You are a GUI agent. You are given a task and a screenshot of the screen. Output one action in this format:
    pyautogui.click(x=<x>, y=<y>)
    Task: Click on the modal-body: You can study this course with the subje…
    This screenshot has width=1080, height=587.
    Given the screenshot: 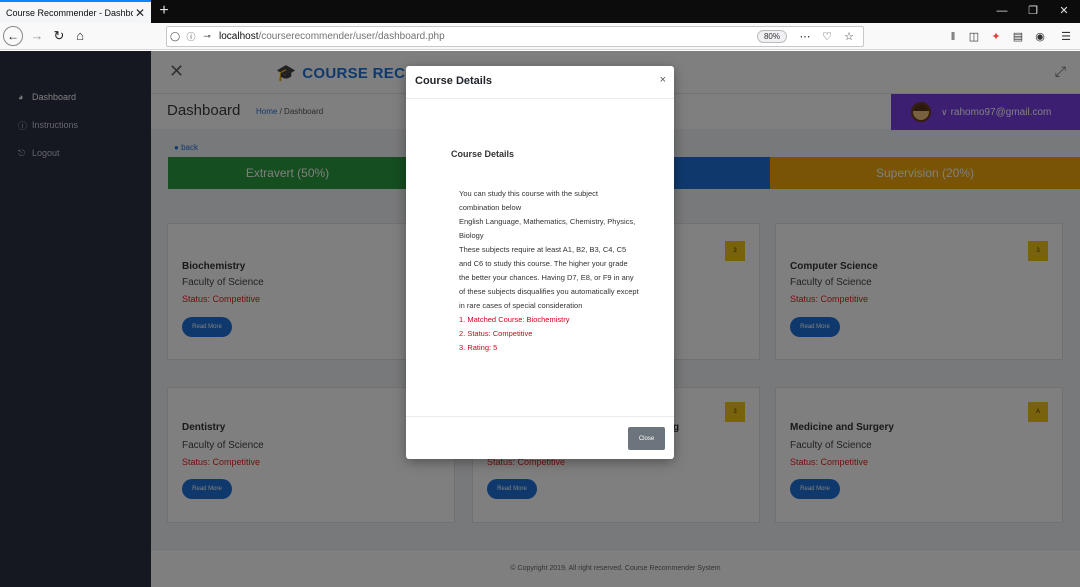 What is the action you would take?
    pyautogui.click(x=549, y=271)
    